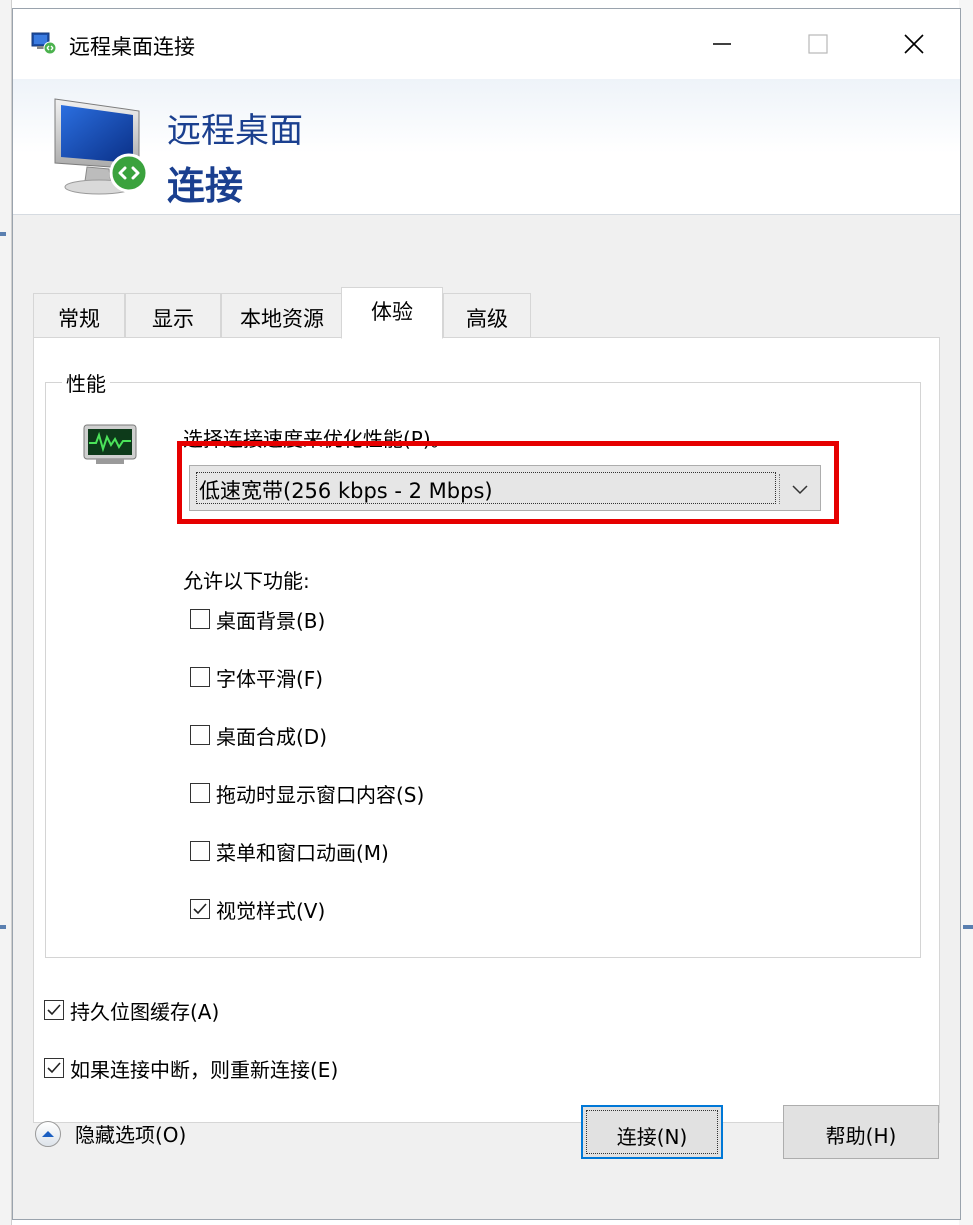  I want to click on connect-button: 连接(N), so click(652, 1132).